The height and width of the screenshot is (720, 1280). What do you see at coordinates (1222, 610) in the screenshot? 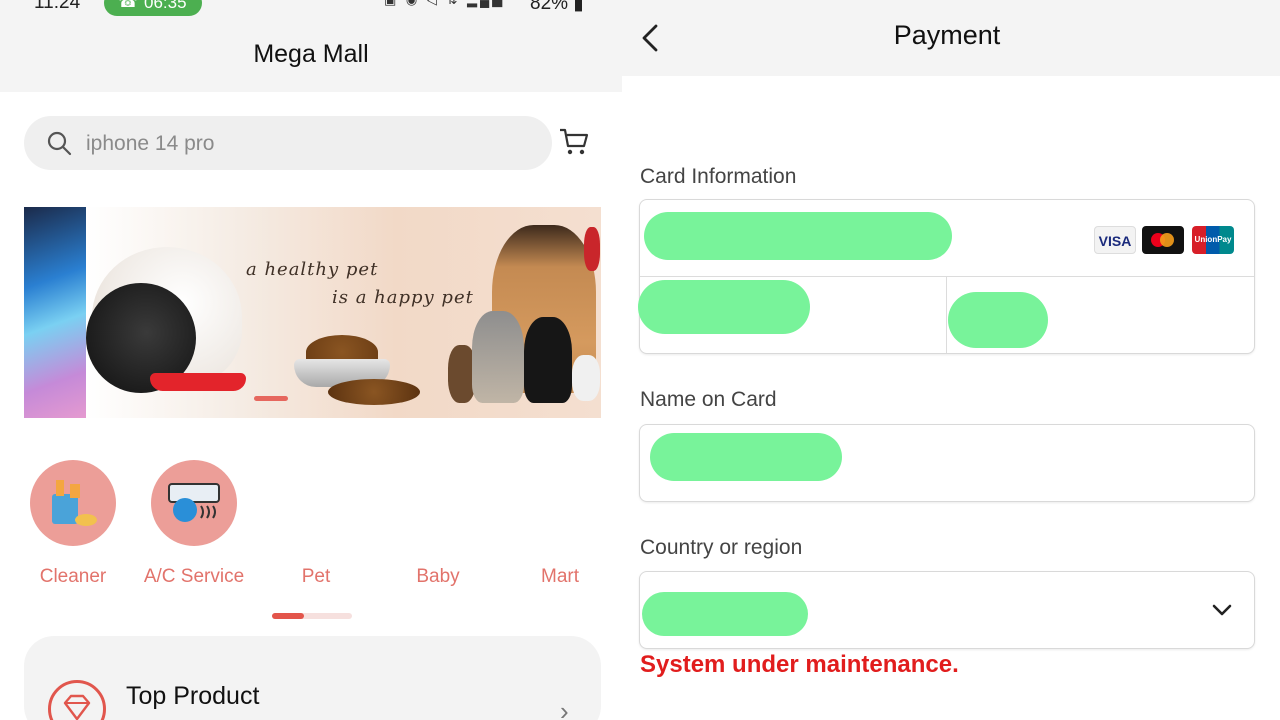
I see `chevron-down-icon` at bounding box center [1222, 610].